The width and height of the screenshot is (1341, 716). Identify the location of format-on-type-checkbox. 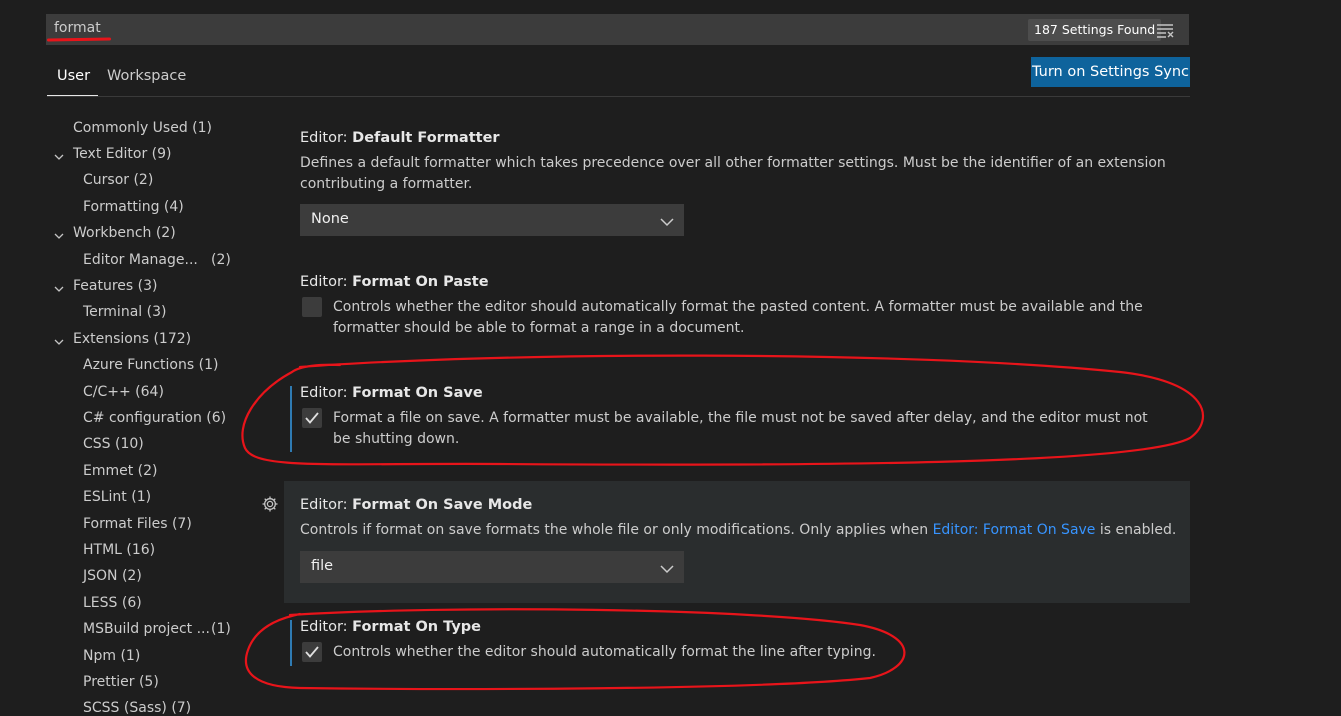
(312, 652).